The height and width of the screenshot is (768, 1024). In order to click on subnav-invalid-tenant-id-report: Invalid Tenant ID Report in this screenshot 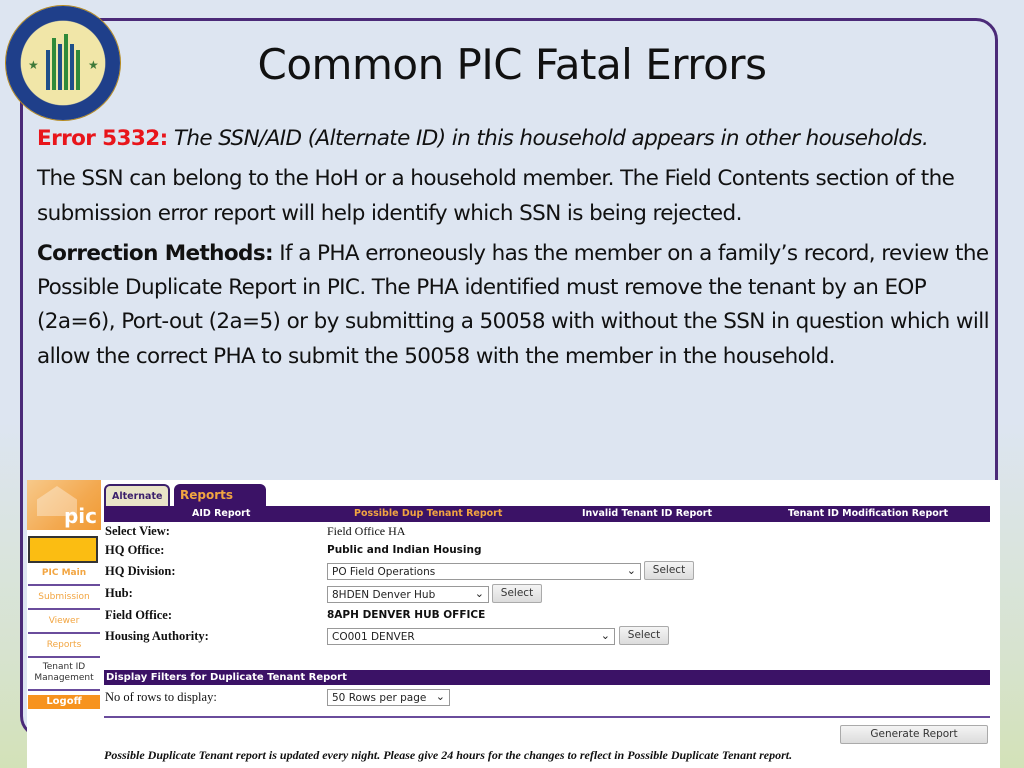, I will do `click(647, 513)`.